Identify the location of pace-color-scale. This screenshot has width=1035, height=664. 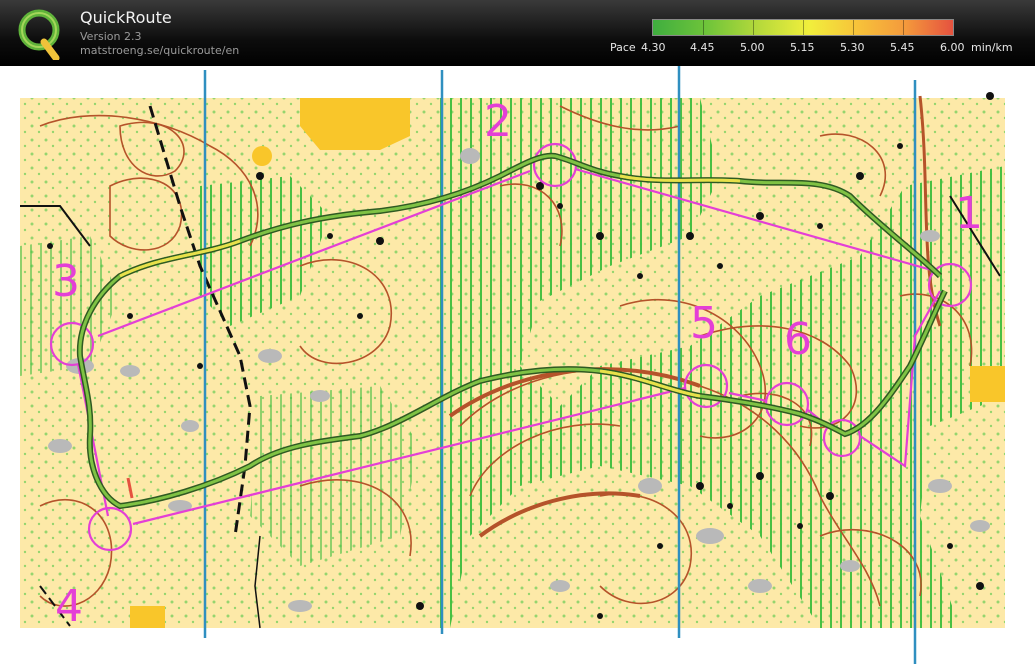
(803, 27).